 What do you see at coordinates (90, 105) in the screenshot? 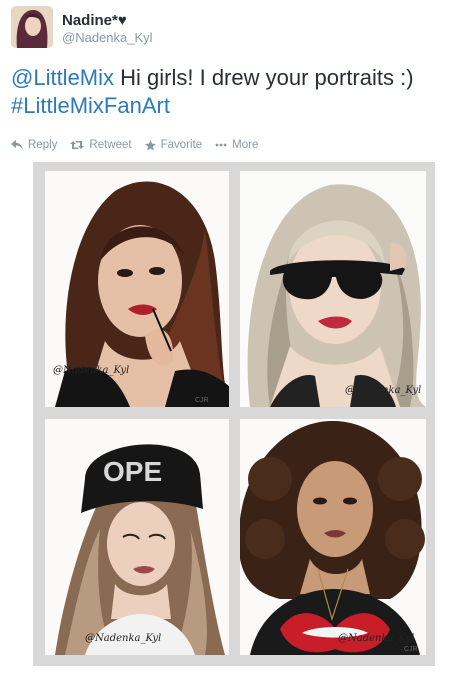
I see `hashtag-link: #LittleMixFanArt` at bounding box center [90, 105].